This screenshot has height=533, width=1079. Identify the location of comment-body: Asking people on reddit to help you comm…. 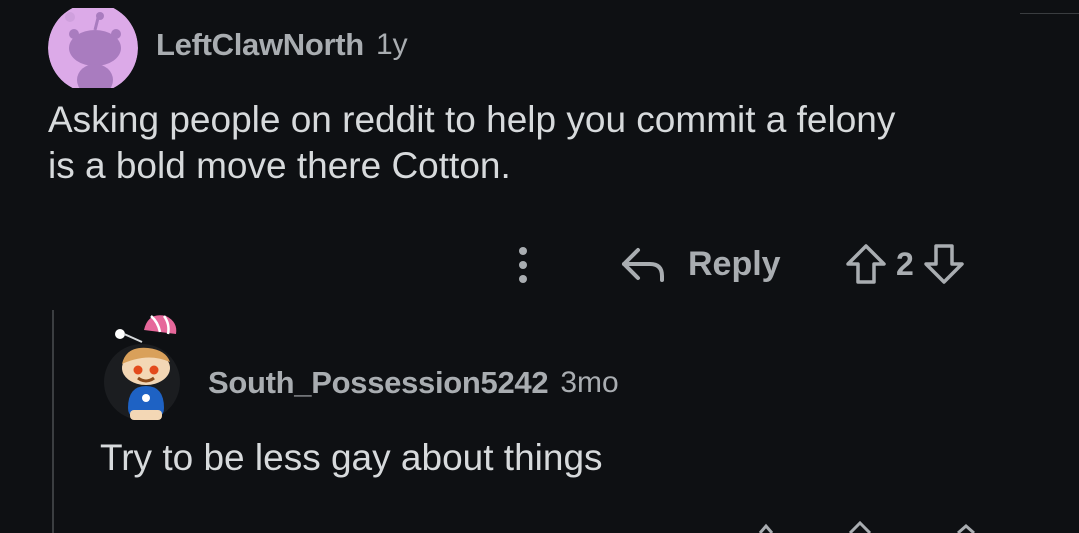
(472, 142).